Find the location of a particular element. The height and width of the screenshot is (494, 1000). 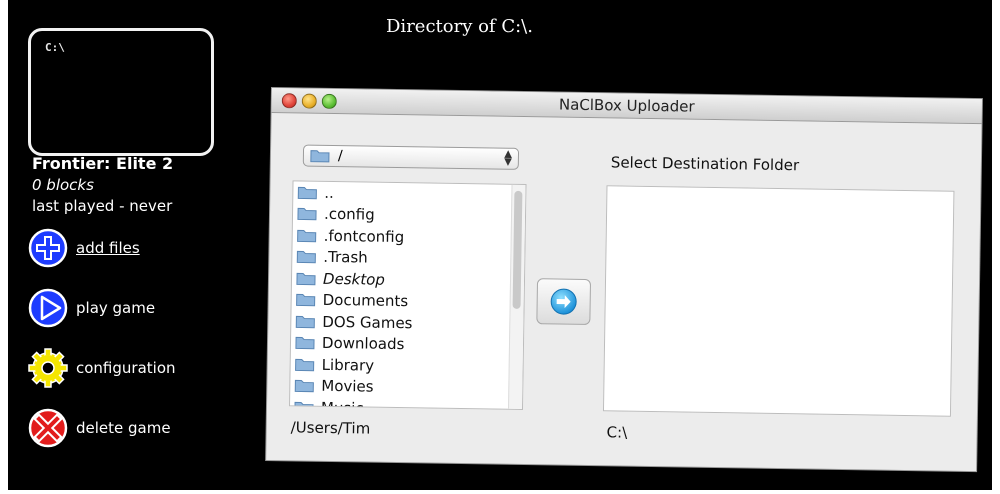

file-name: .fontconfig is located at coordinates (364, 236).